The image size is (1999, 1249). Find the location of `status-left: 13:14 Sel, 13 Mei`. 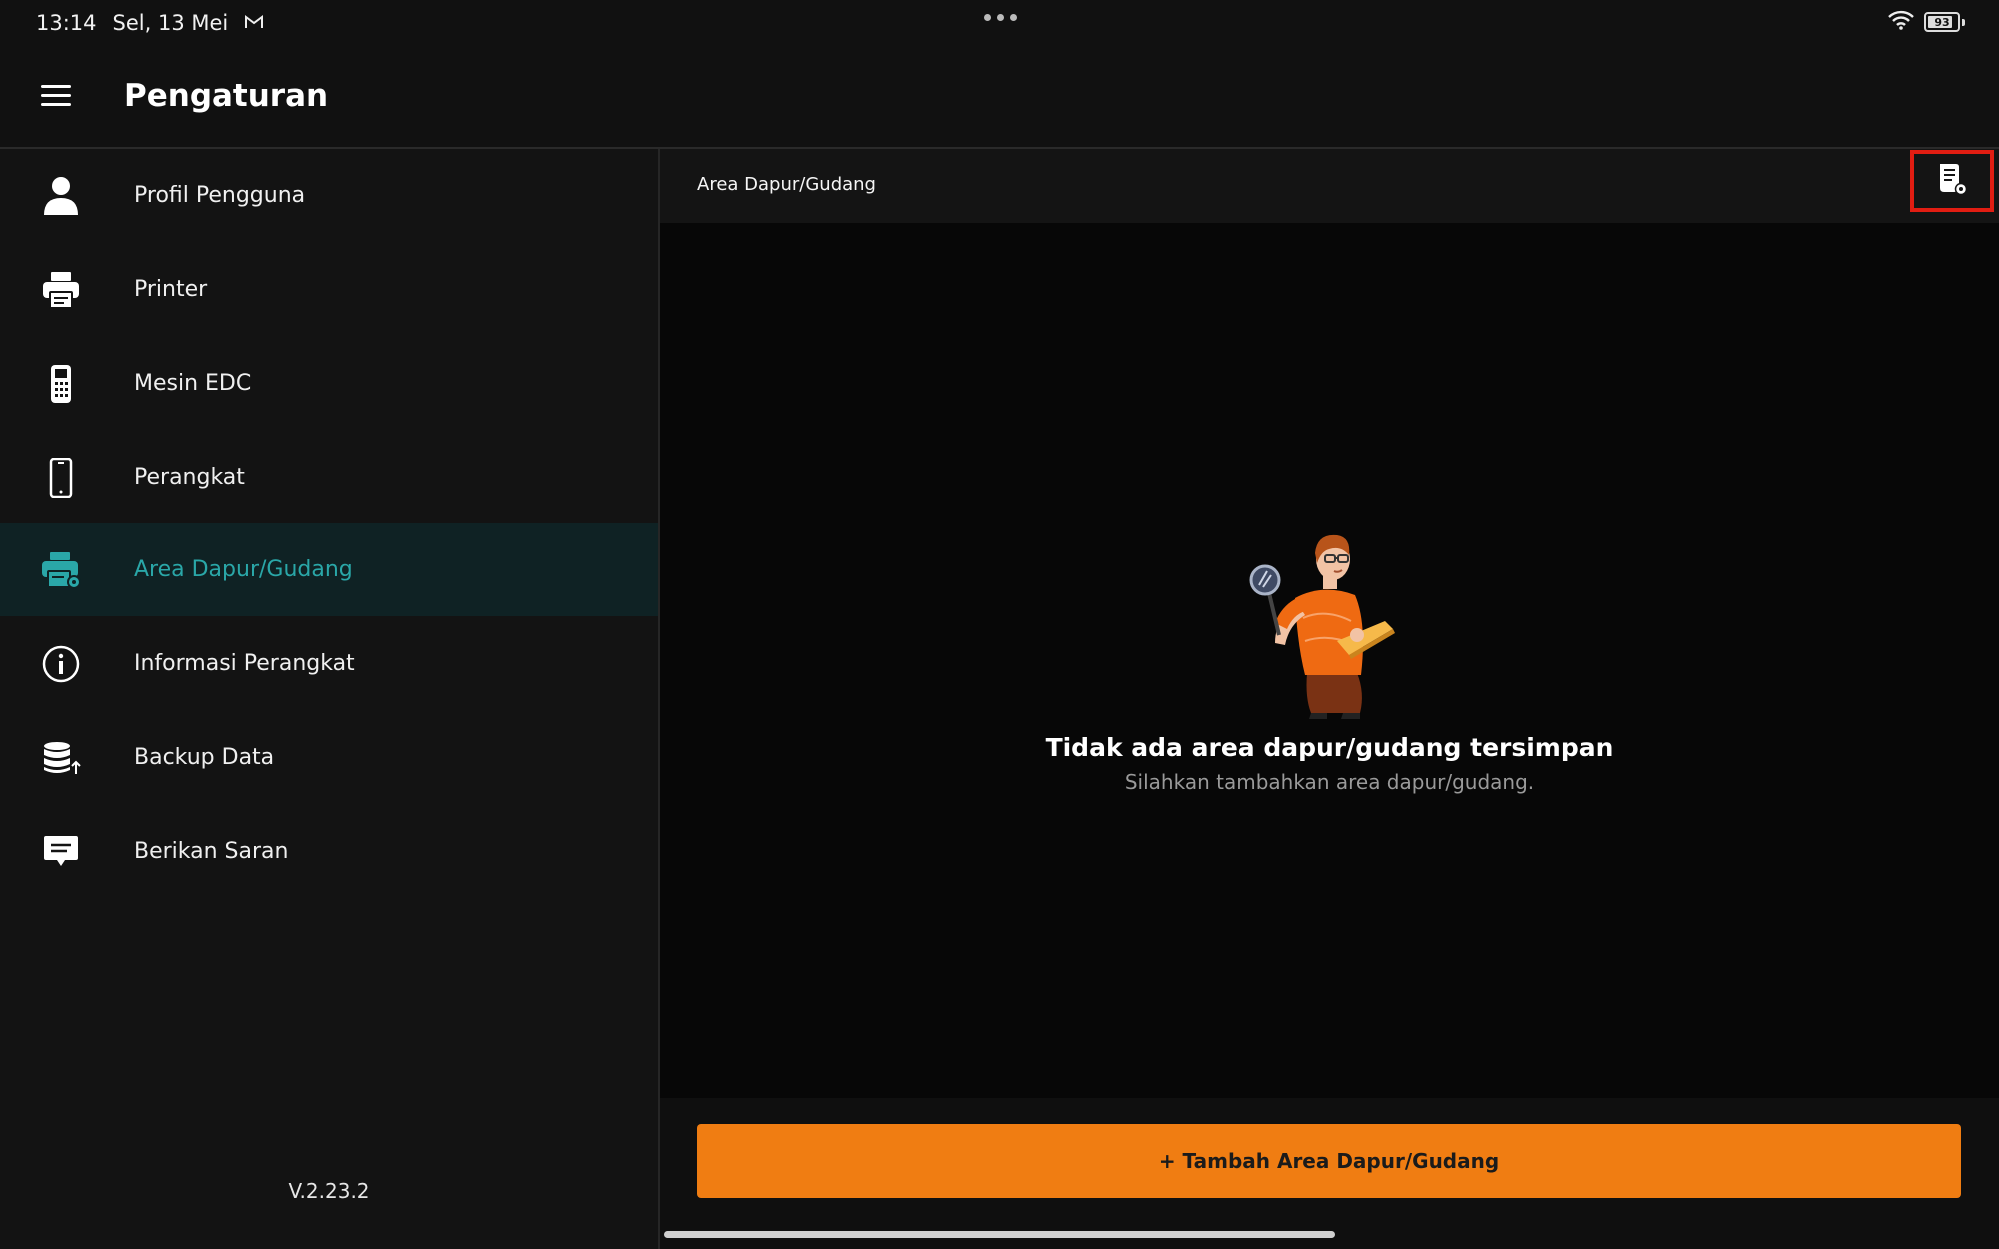

status-left: 13:14 Sel, 13 Mei is located at coordinates (150, 23).